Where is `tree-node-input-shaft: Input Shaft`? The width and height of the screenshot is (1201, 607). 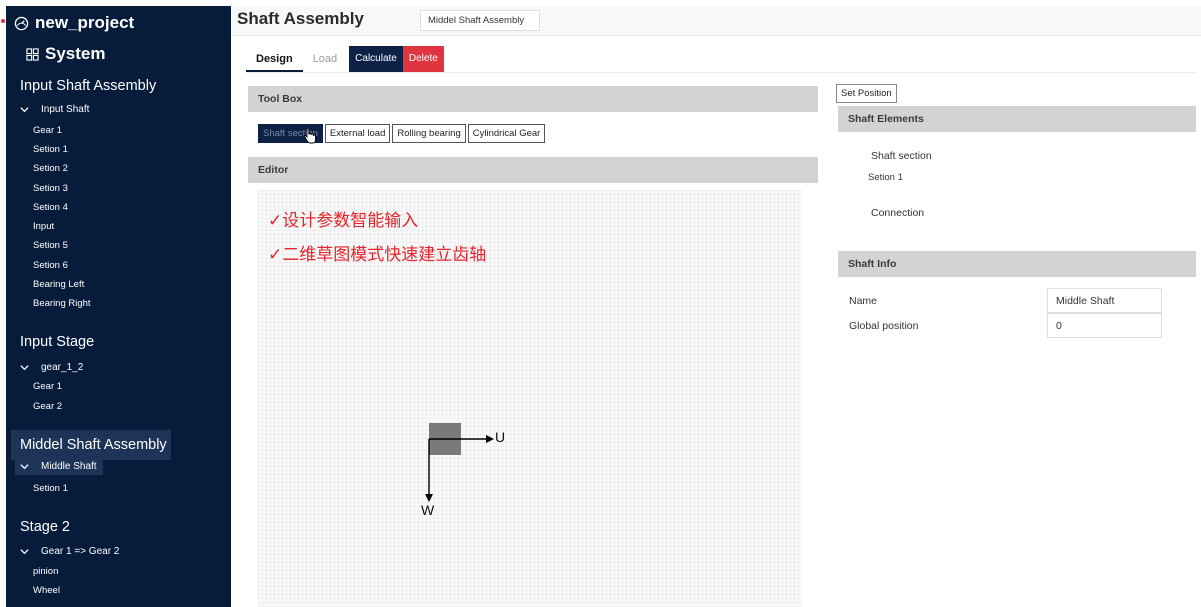
tree-node-input-shaft: Input Shaft is located at coordinates (54, 109).